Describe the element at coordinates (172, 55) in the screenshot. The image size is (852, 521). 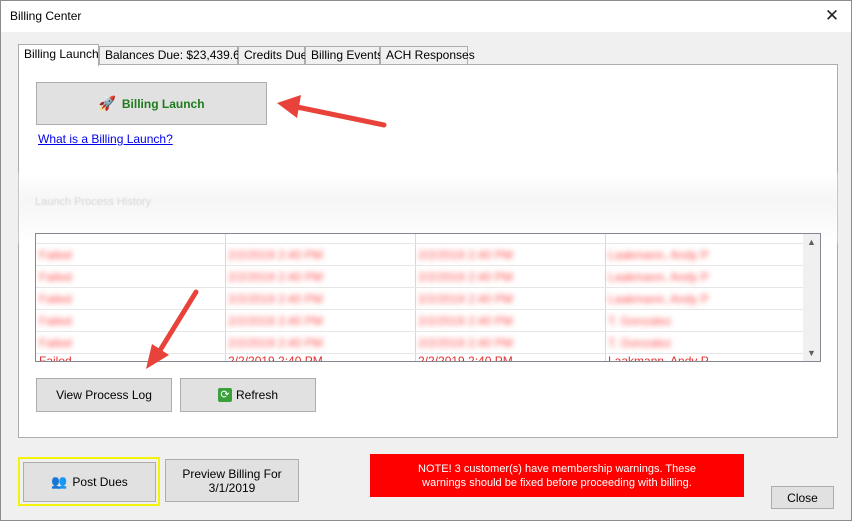
I see `tab-balances-due: Balances Due: $23,439.66` at that location.